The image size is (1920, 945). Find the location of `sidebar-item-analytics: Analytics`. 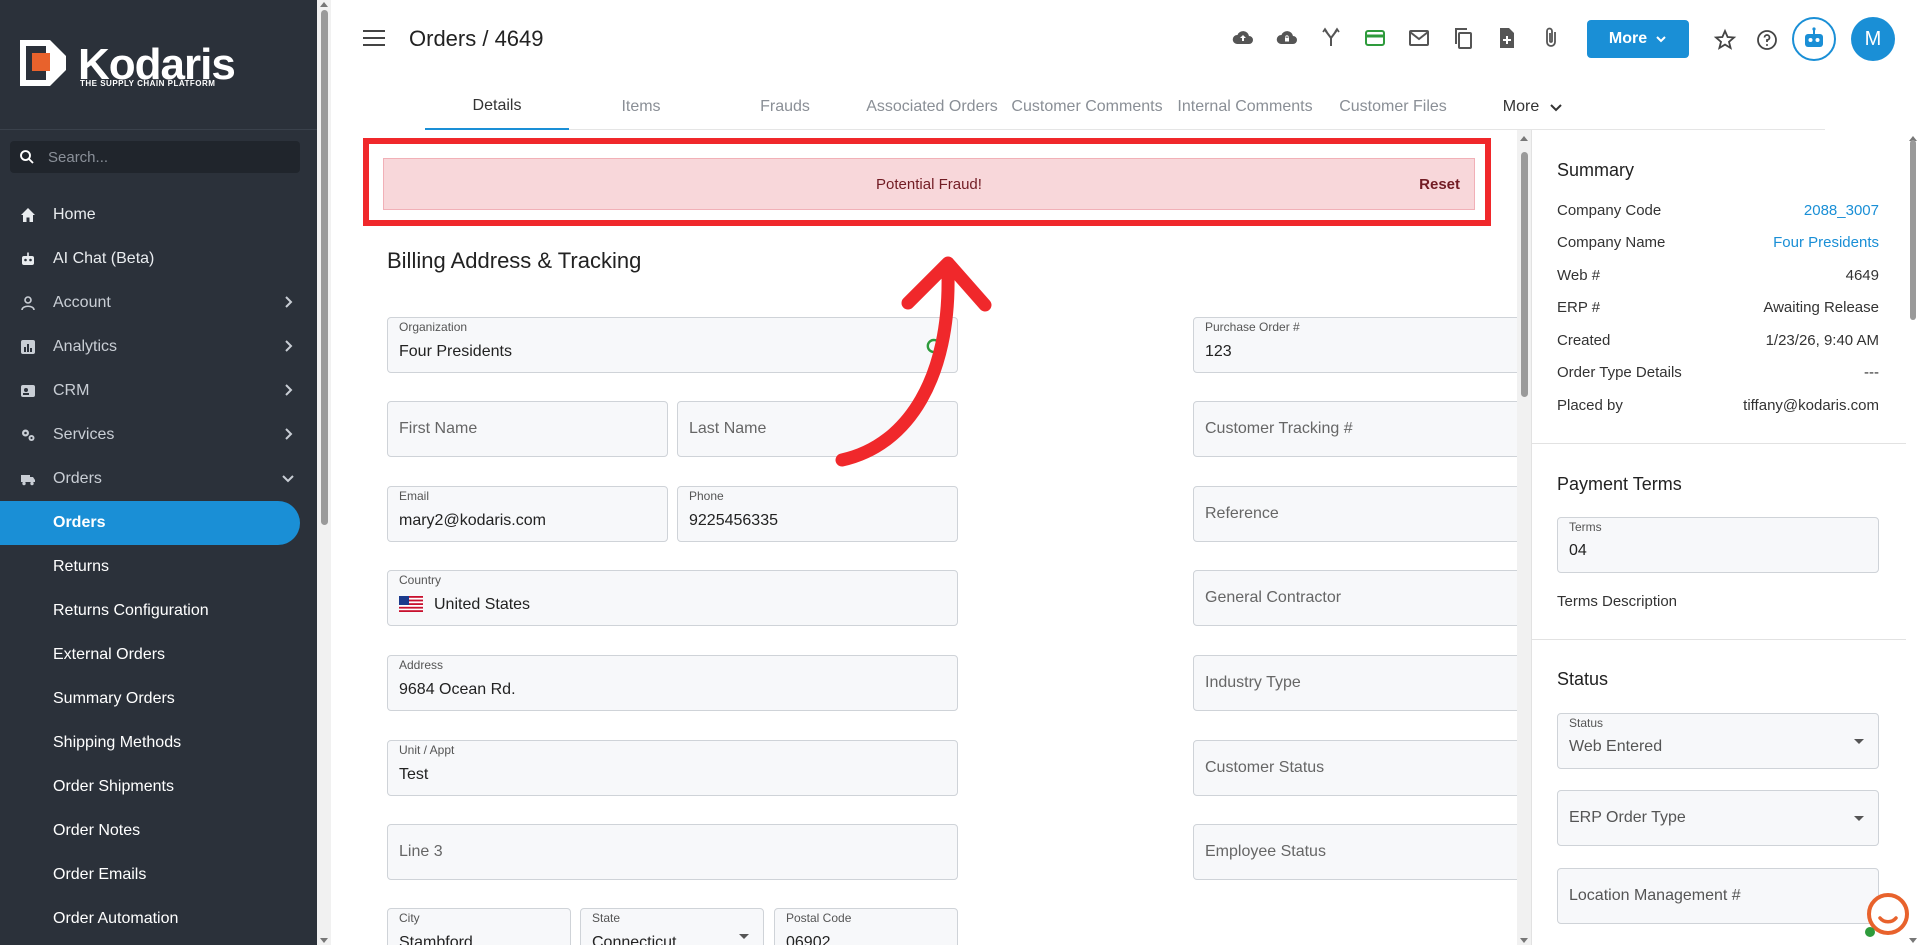

sidebar-item-analytics: Analytics is located at coordinates (158, 347).